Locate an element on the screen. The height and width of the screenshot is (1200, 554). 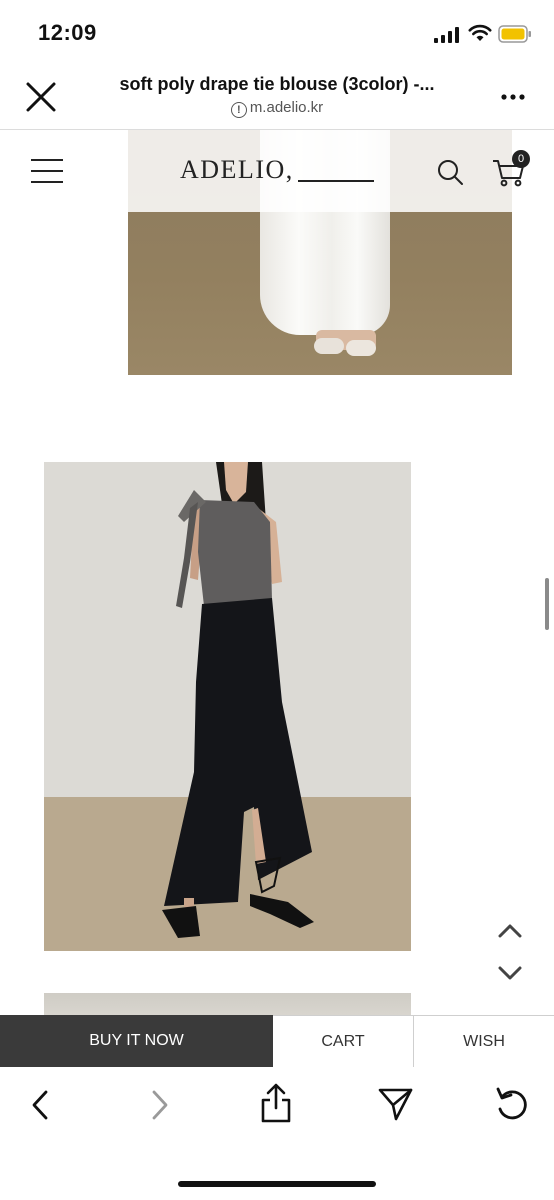
buy-now-button: BUY IT NOW is located at coordinates (136, 1041).